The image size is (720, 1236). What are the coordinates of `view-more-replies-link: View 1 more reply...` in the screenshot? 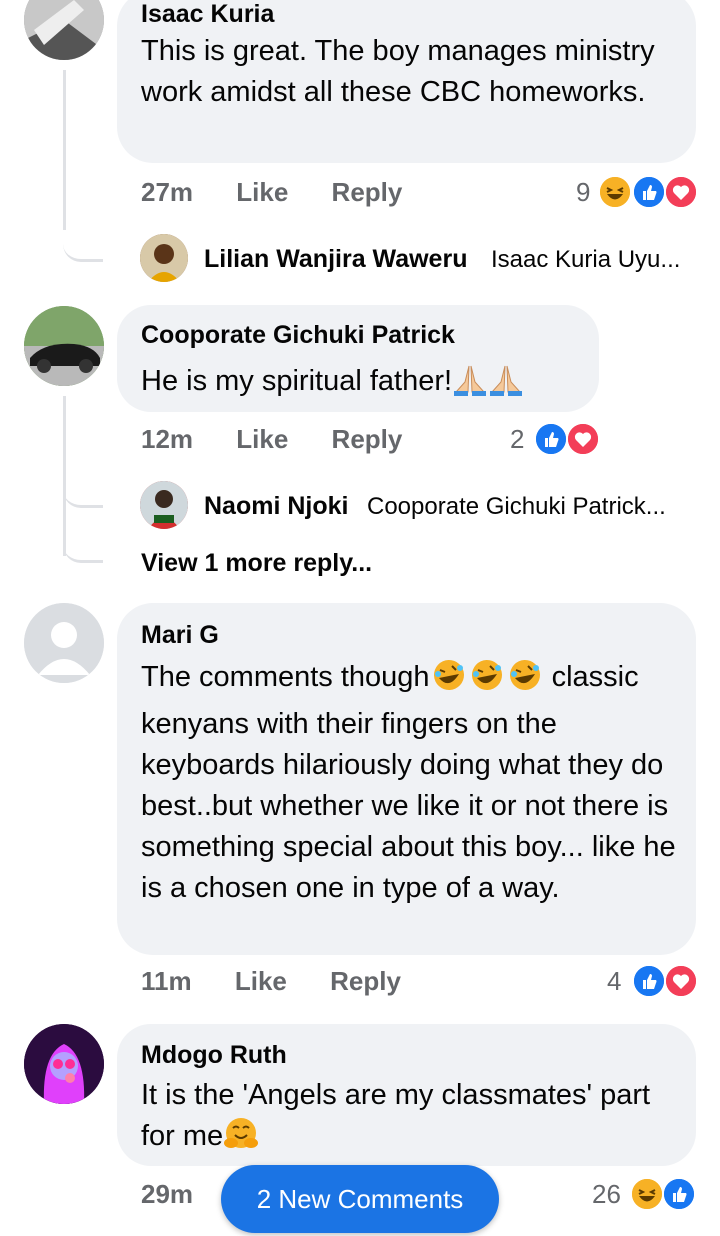 It's located at (256, 563).